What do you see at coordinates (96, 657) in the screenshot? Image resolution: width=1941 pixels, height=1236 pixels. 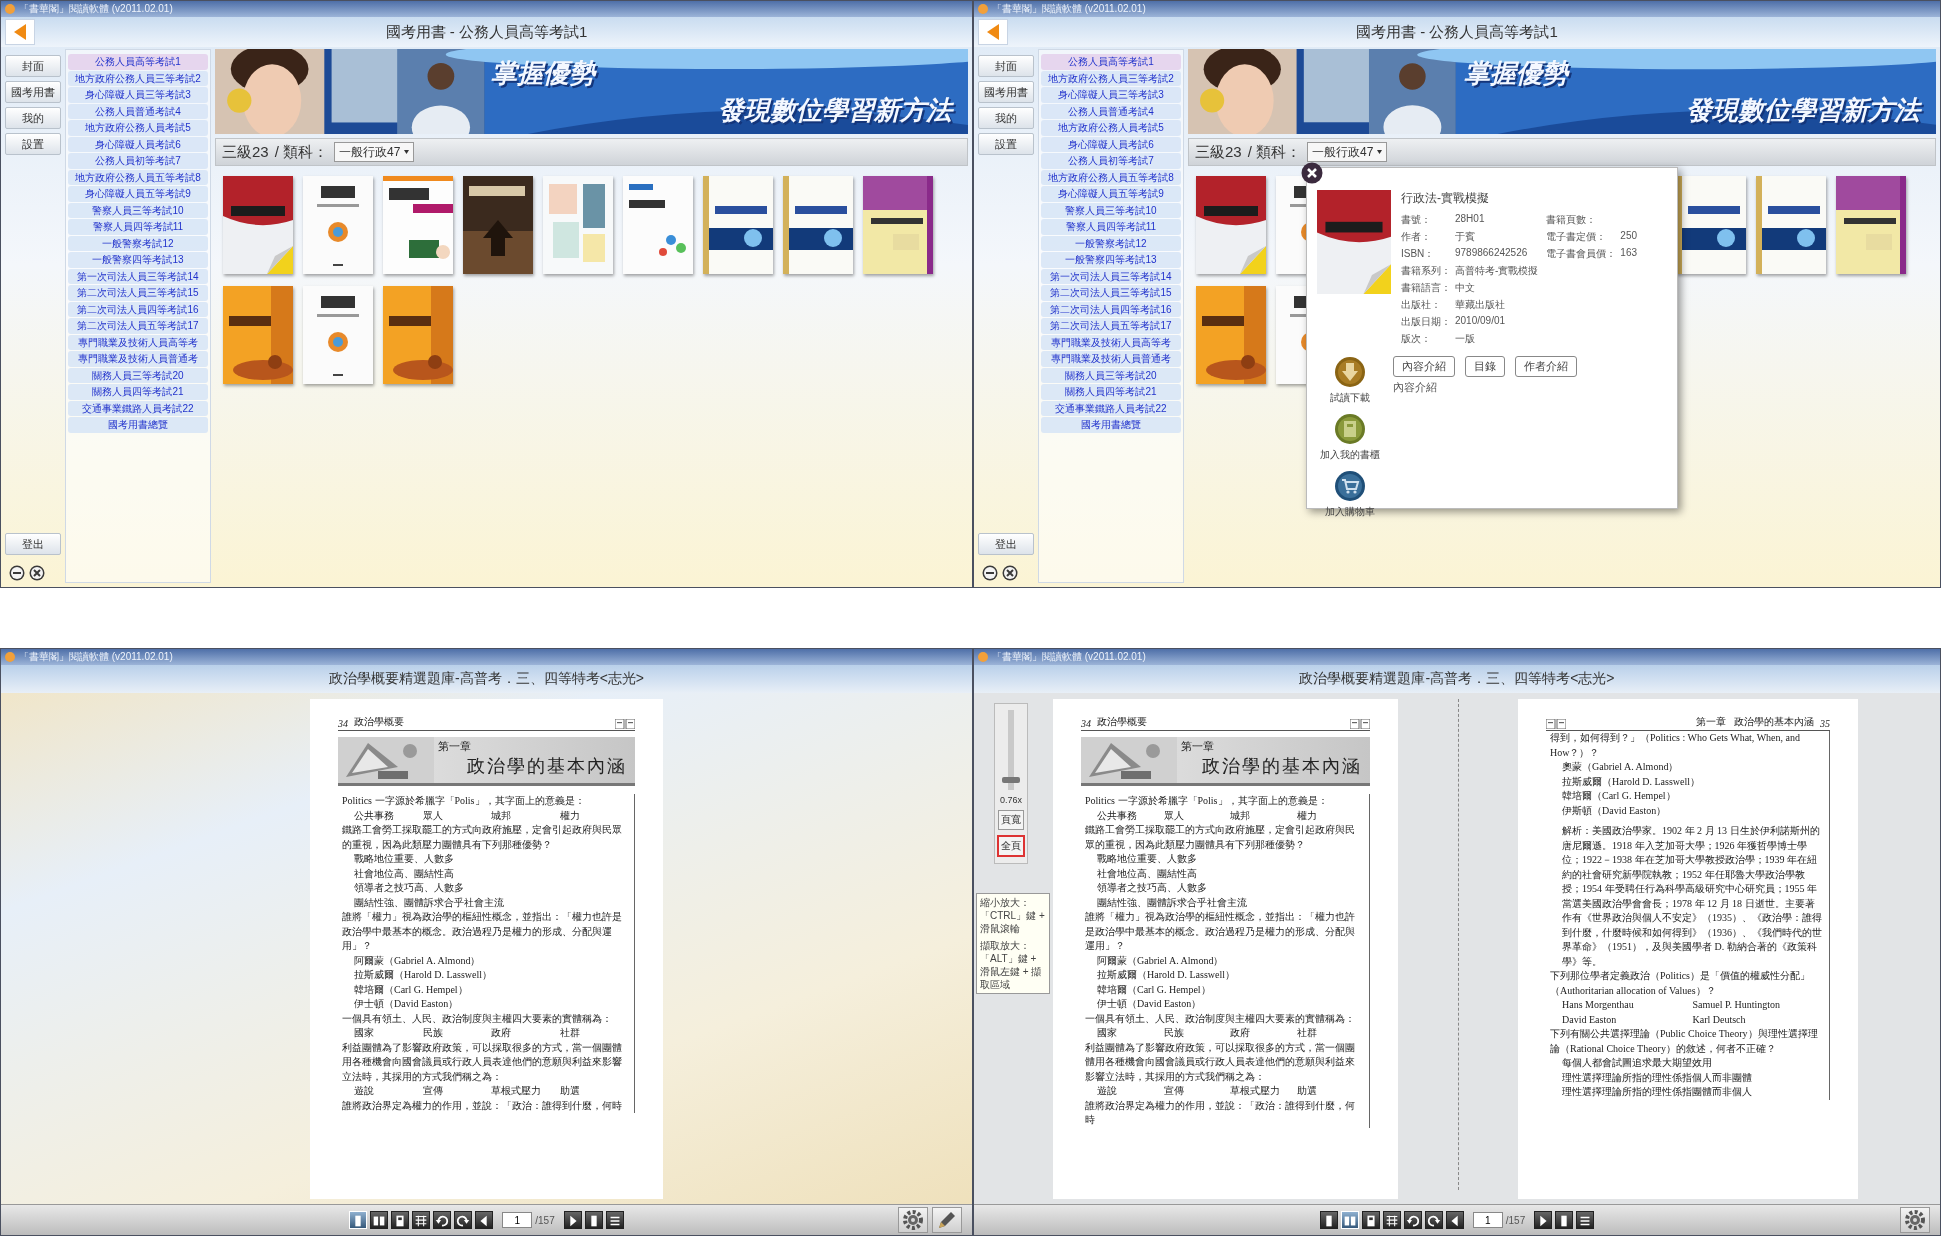 I see `app-title: 「書華閣」閱讀軟體 (v2011.02.01)` at bounding box center [96, 657].